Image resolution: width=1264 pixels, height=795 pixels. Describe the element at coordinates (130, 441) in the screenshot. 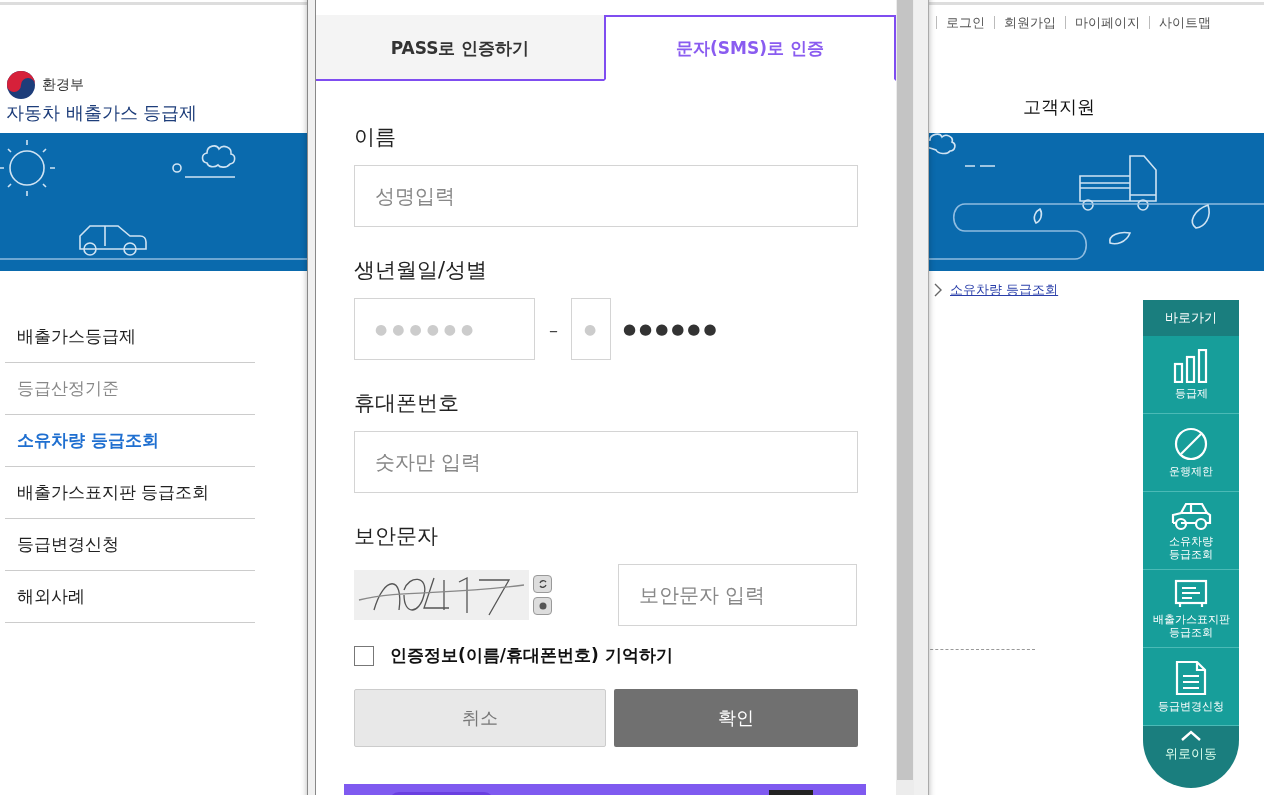

I see `sidebar-item: 소유차량 등급조회` at that location.